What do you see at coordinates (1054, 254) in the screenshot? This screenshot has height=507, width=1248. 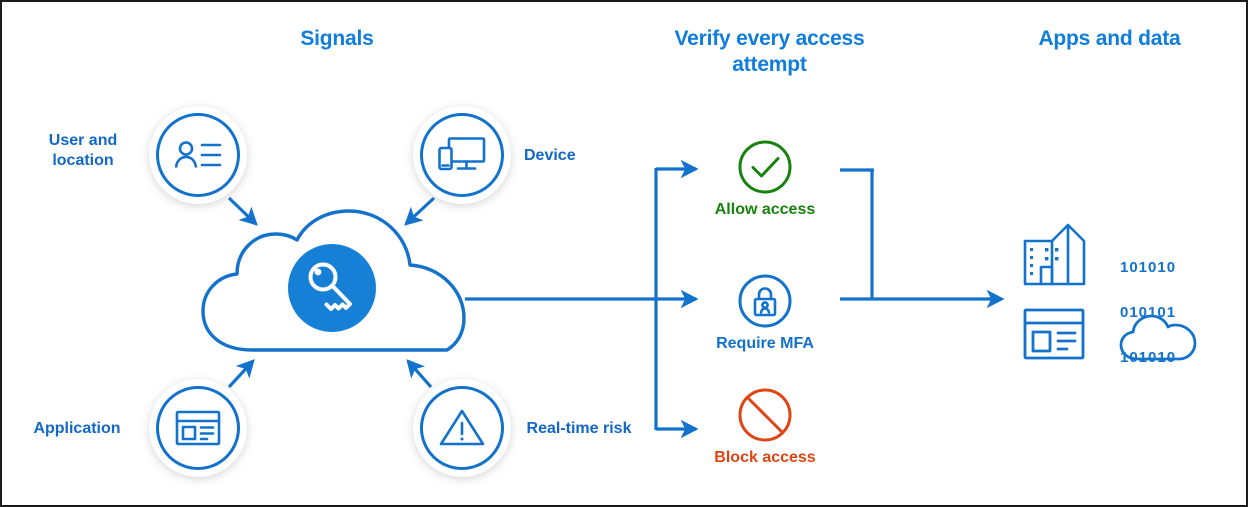 I see `office-buildings-icon` at bounding box center [1054, 254].